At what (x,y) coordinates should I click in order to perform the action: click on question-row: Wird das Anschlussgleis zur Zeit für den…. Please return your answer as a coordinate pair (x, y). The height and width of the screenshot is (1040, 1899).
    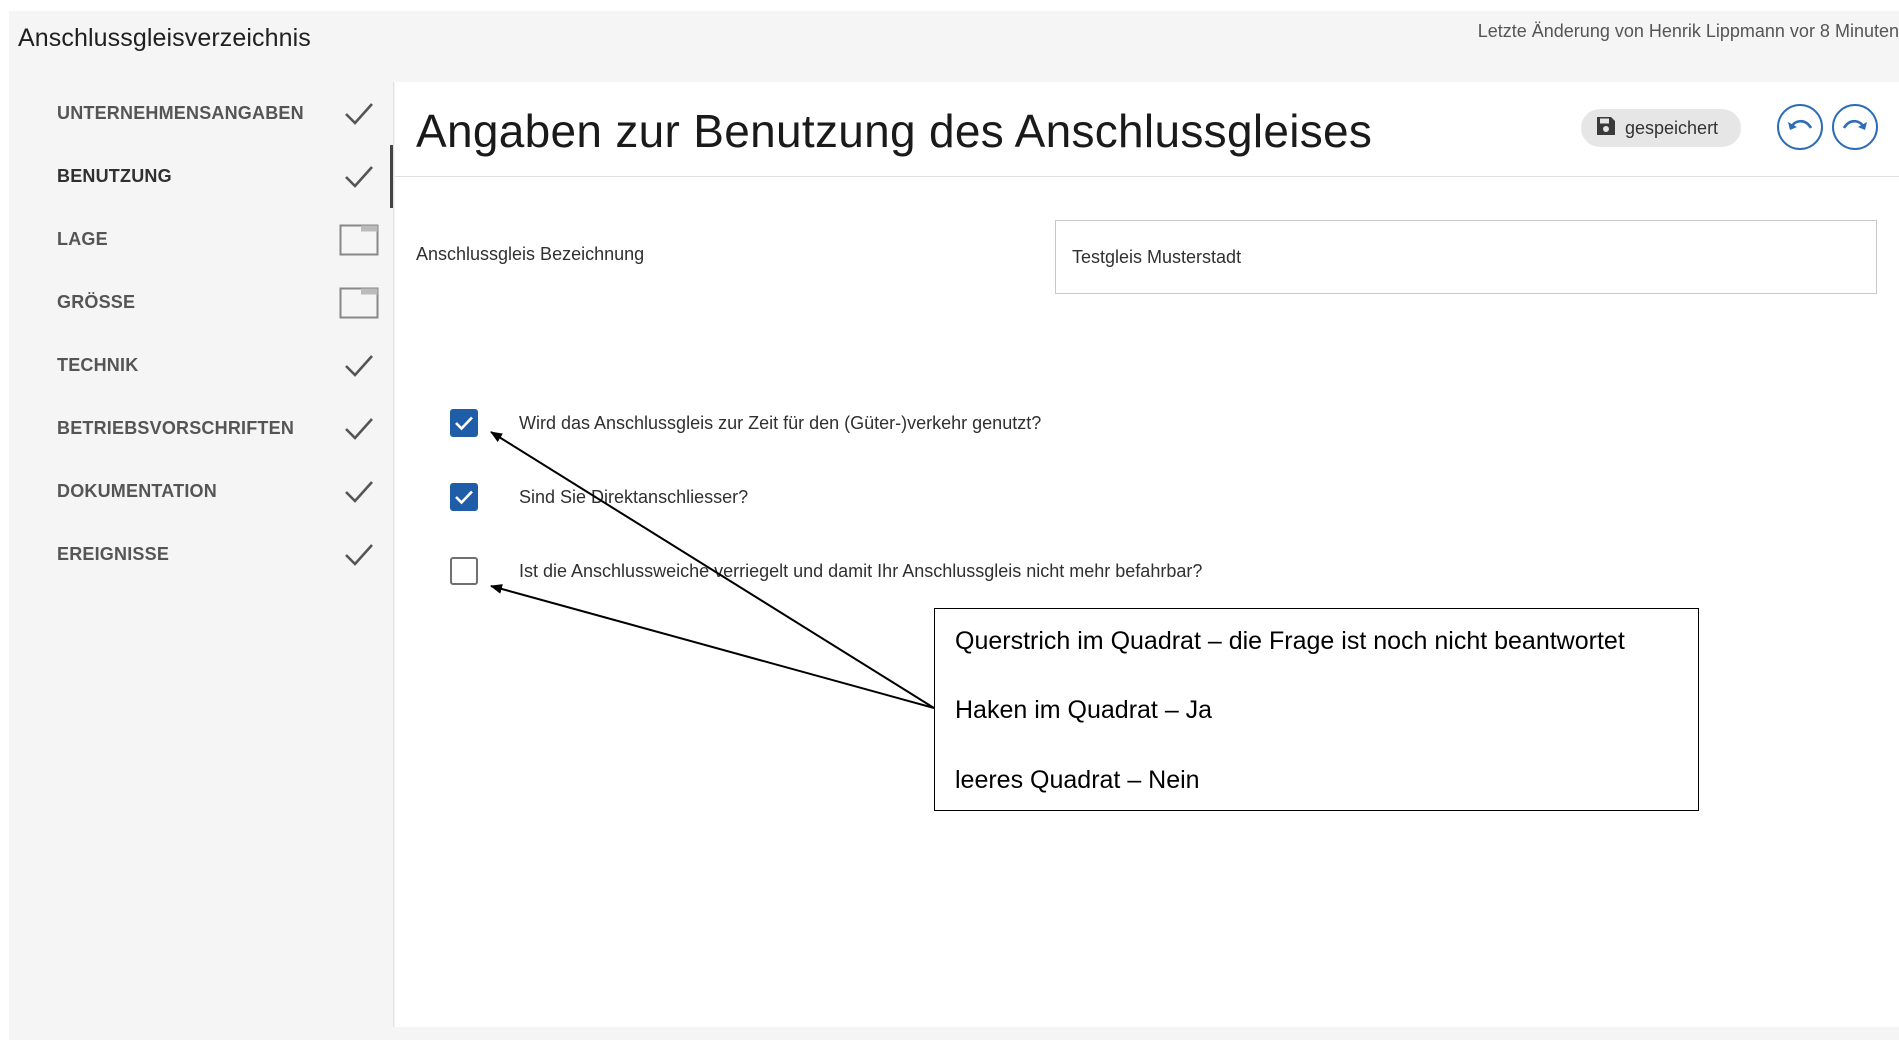
    Looking at the image, I should click on (745, 423).